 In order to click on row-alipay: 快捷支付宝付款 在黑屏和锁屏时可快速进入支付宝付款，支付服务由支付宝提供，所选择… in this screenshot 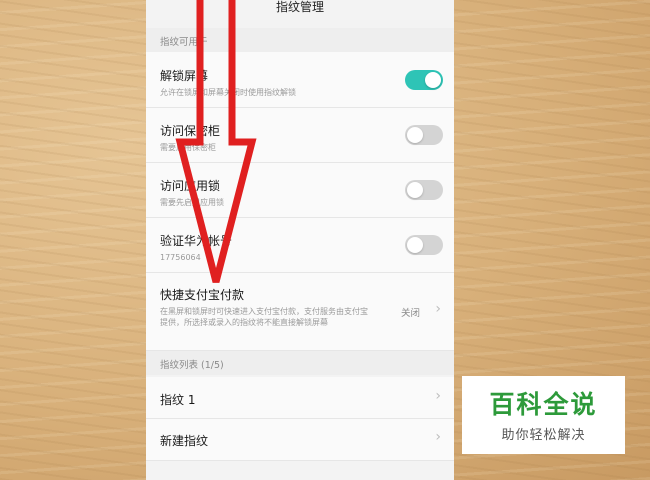, I will do `click(300, 312)`.